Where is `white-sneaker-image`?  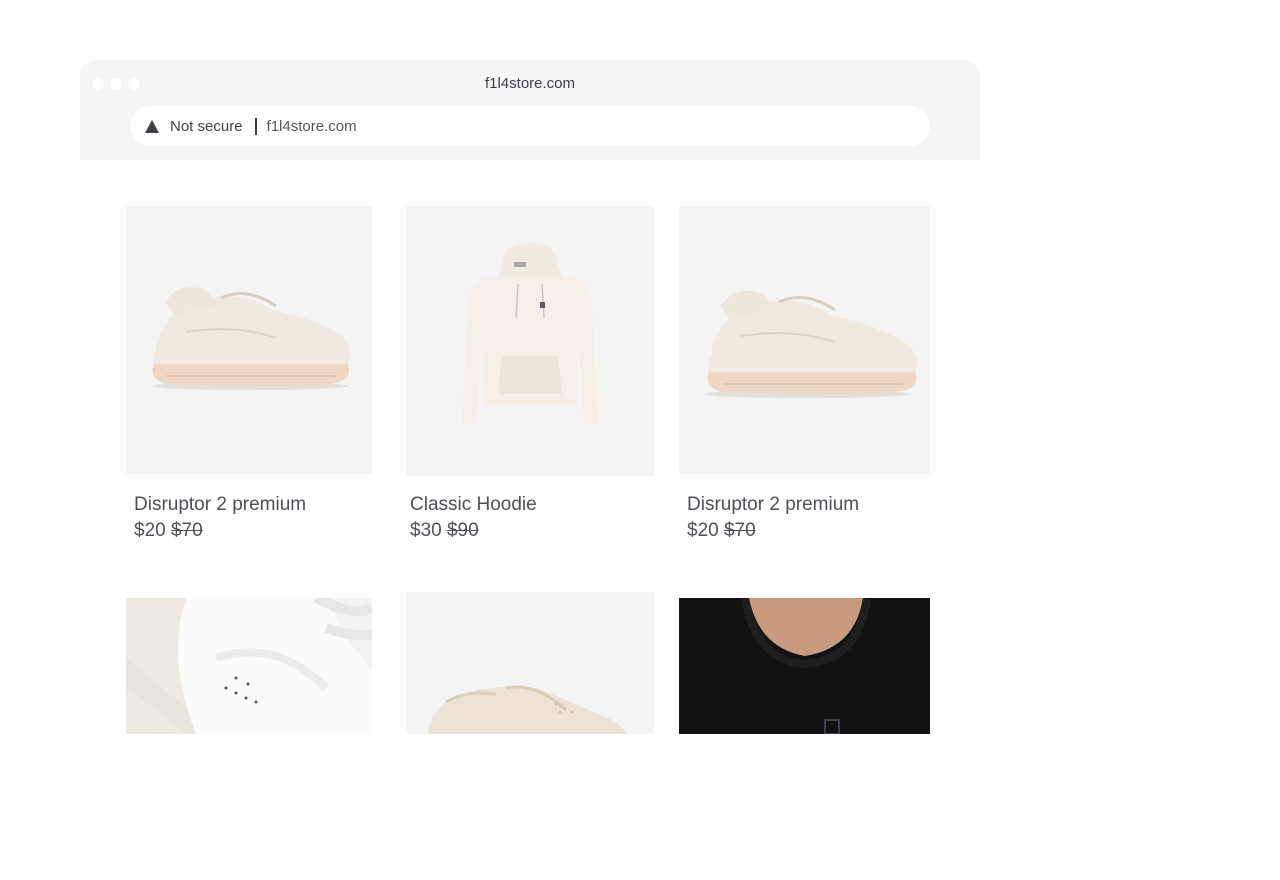 white-sneaker-image is located at coordinates (249, 666).